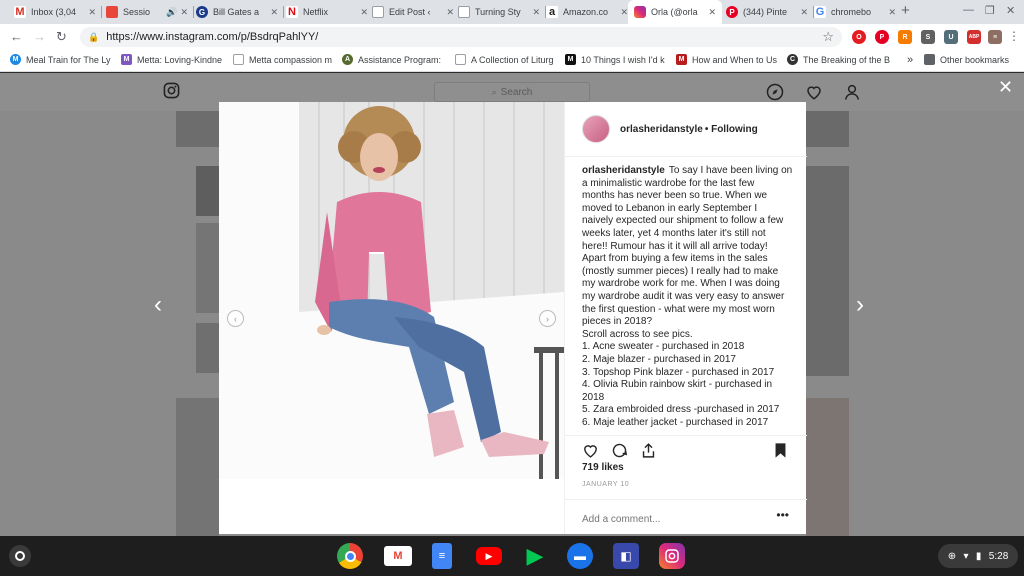 The width and height of the screenshot is (1024, 576). I want to click on restore-button: ❐, so click(990, 10).